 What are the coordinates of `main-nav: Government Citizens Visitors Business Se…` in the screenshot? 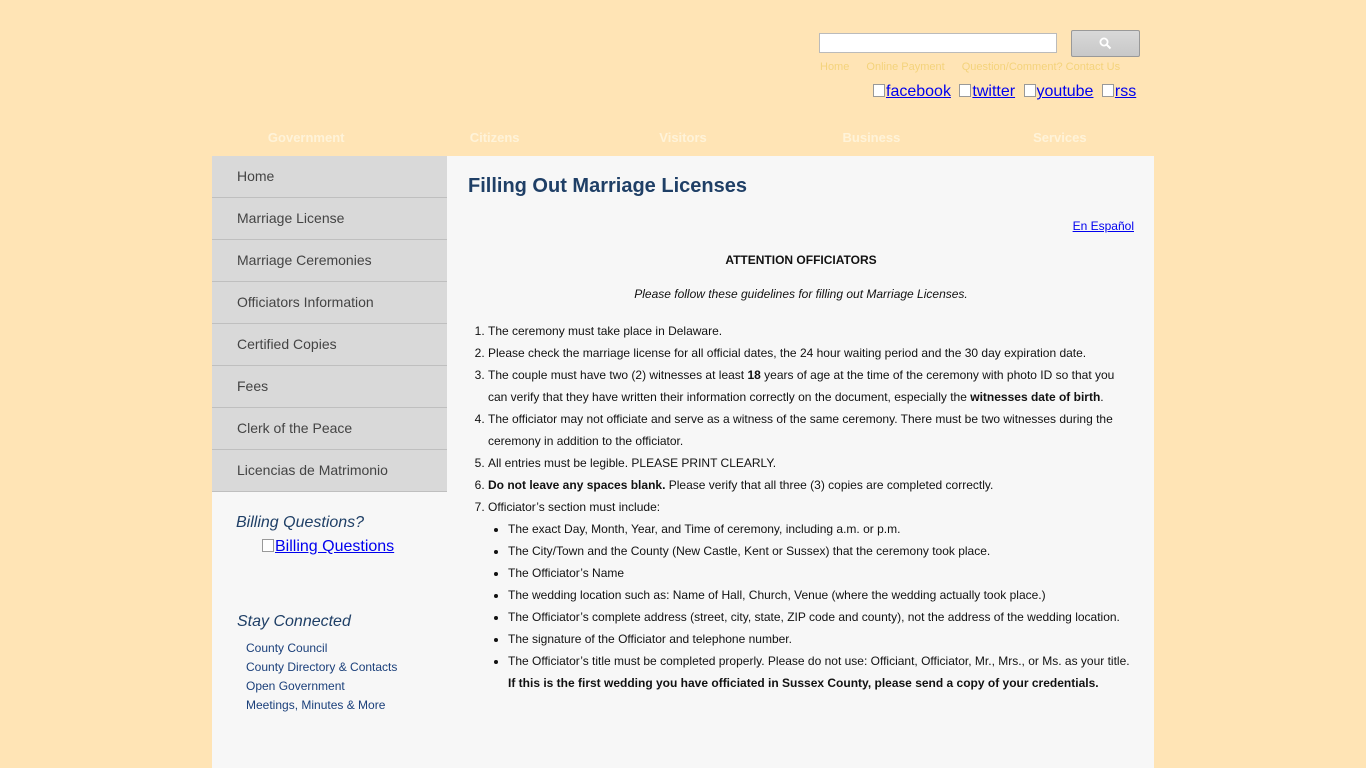 It's located at (683, 138).